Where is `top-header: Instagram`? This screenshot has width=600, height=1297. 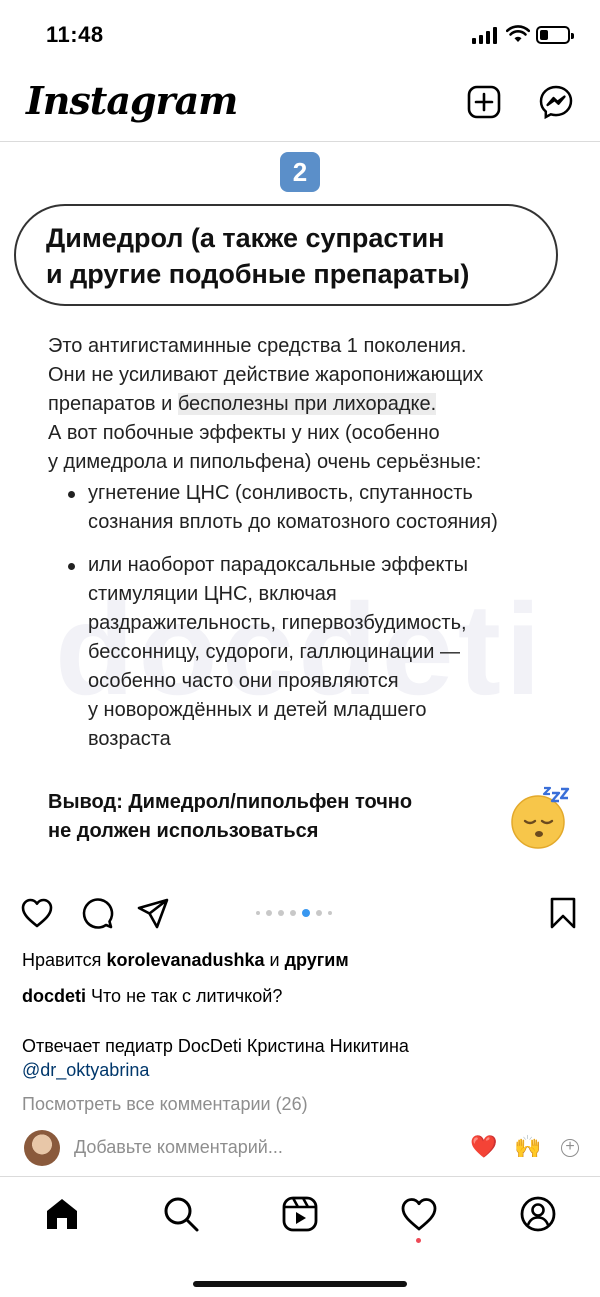
top-header: Instagram is located at coordinates (300, 106).